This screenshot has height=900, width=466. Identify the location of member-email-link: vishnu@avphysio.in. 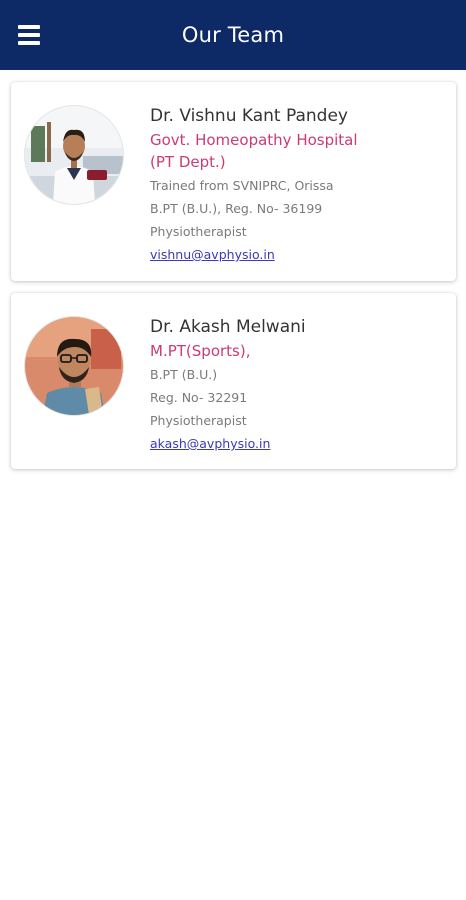
(299, 255).